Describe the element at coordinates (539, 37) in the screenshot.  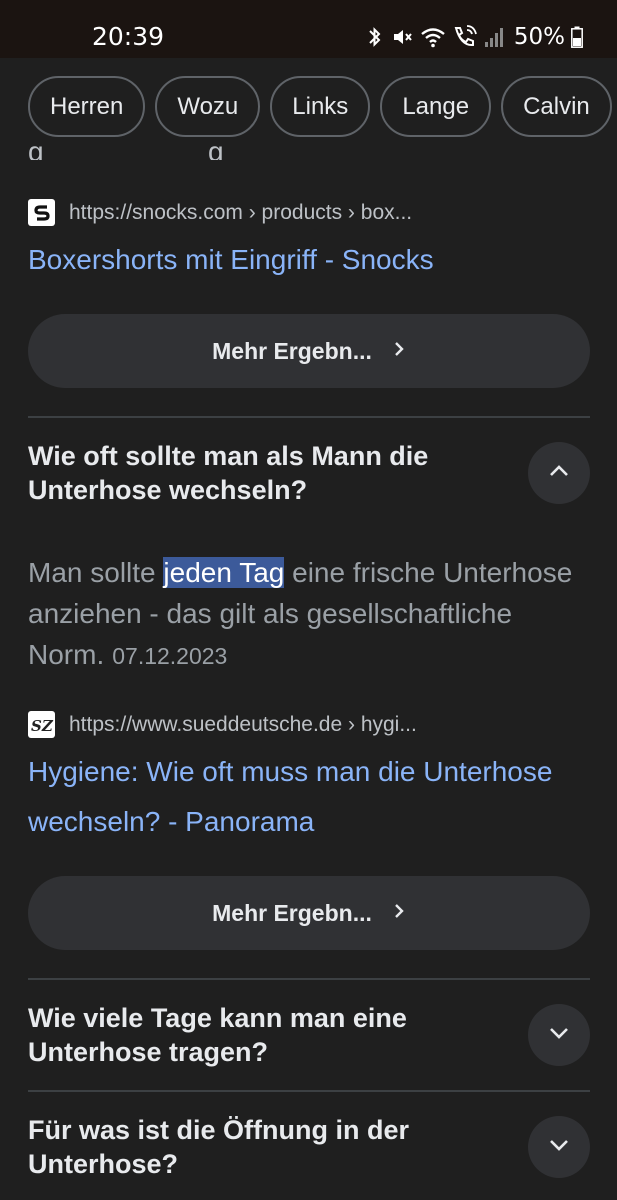
I see `battery-percent: 50%` at that location.